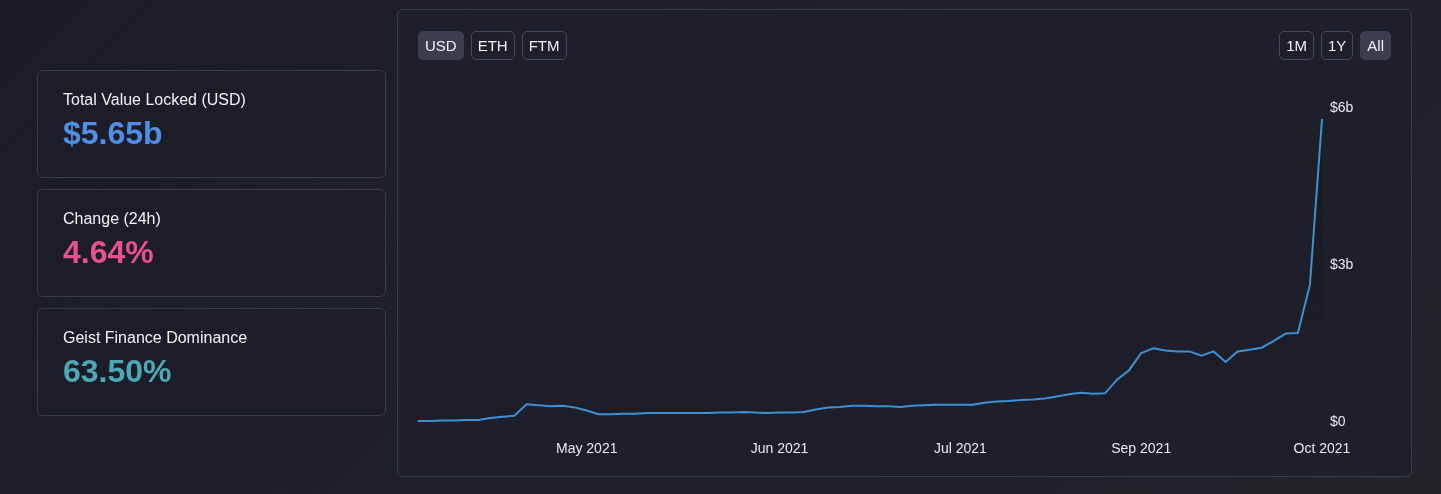  Describe the element at coordinates (118, 371) in the screenshot. I see `stat-value: 63.50%` at that location.